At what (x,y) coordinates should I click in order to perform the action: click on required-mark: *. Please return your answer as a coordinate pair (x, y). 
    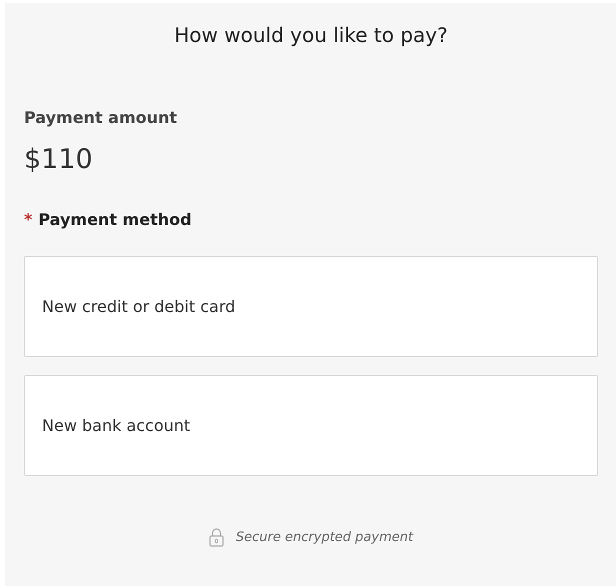
    Looking at the image, I should click on (28, 220).